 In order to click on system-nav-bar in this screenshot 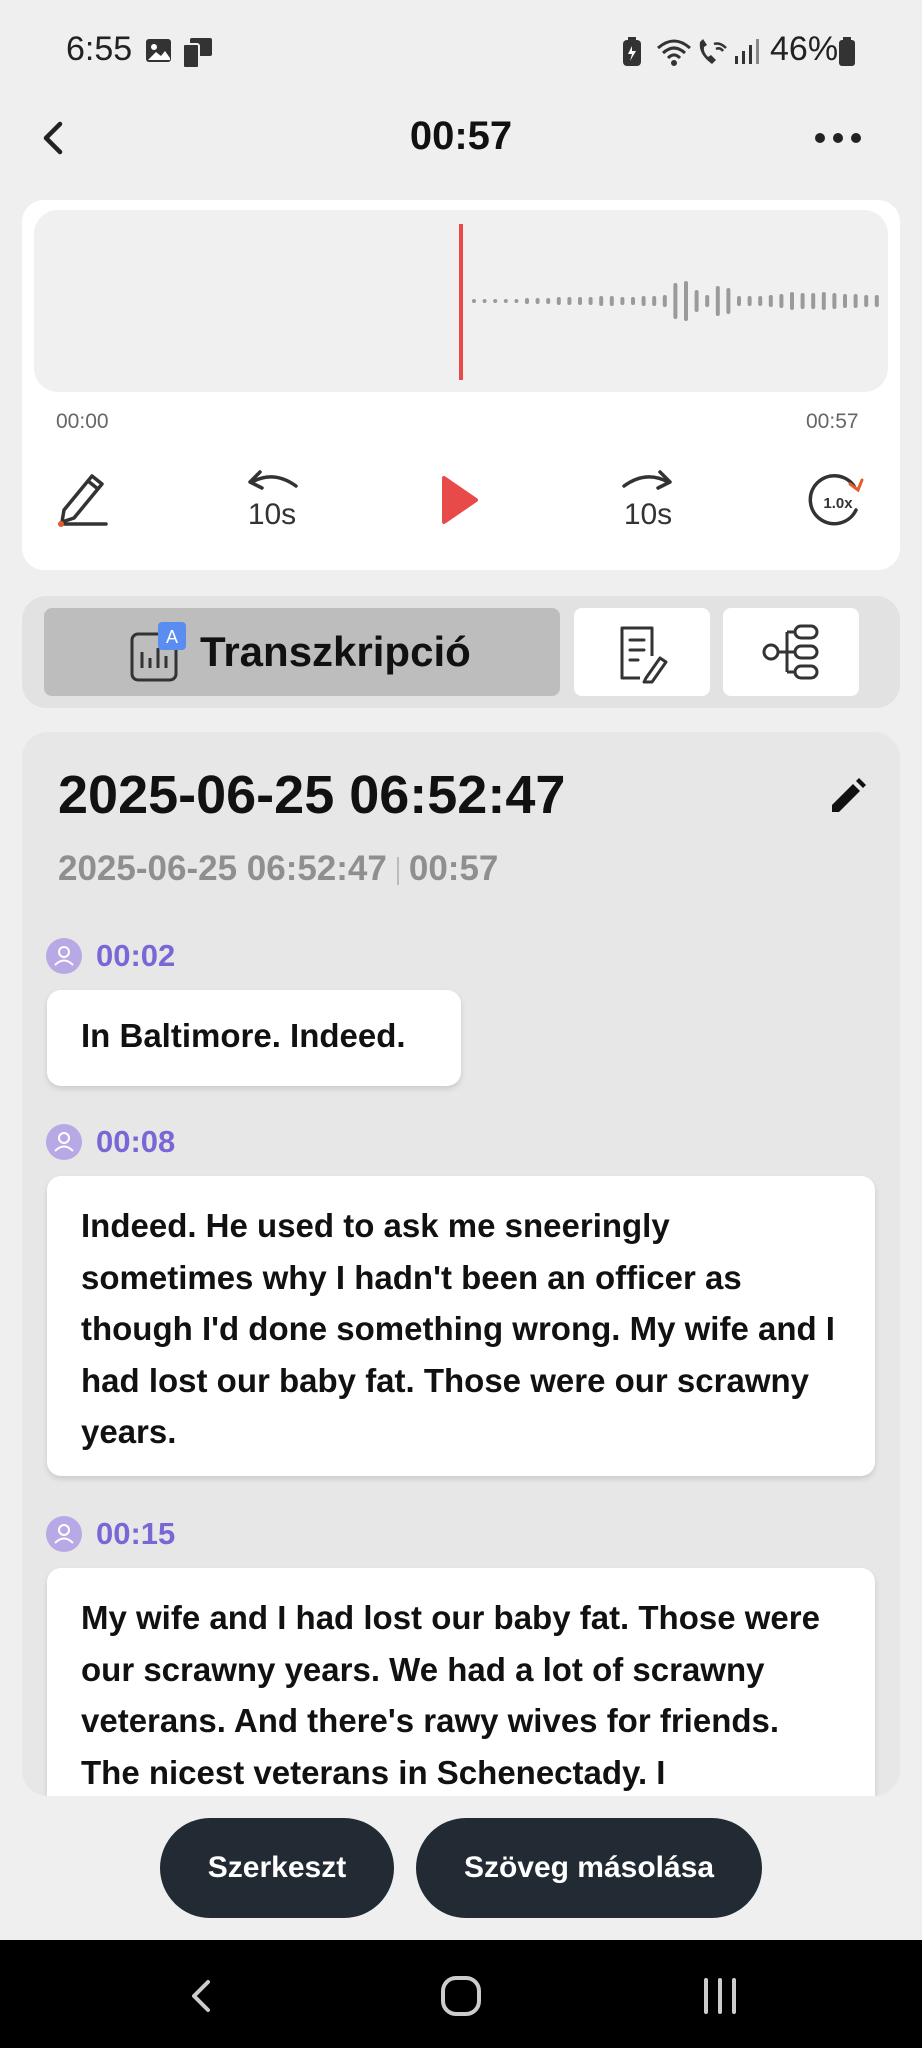, I will do `click(461, 1994)`.